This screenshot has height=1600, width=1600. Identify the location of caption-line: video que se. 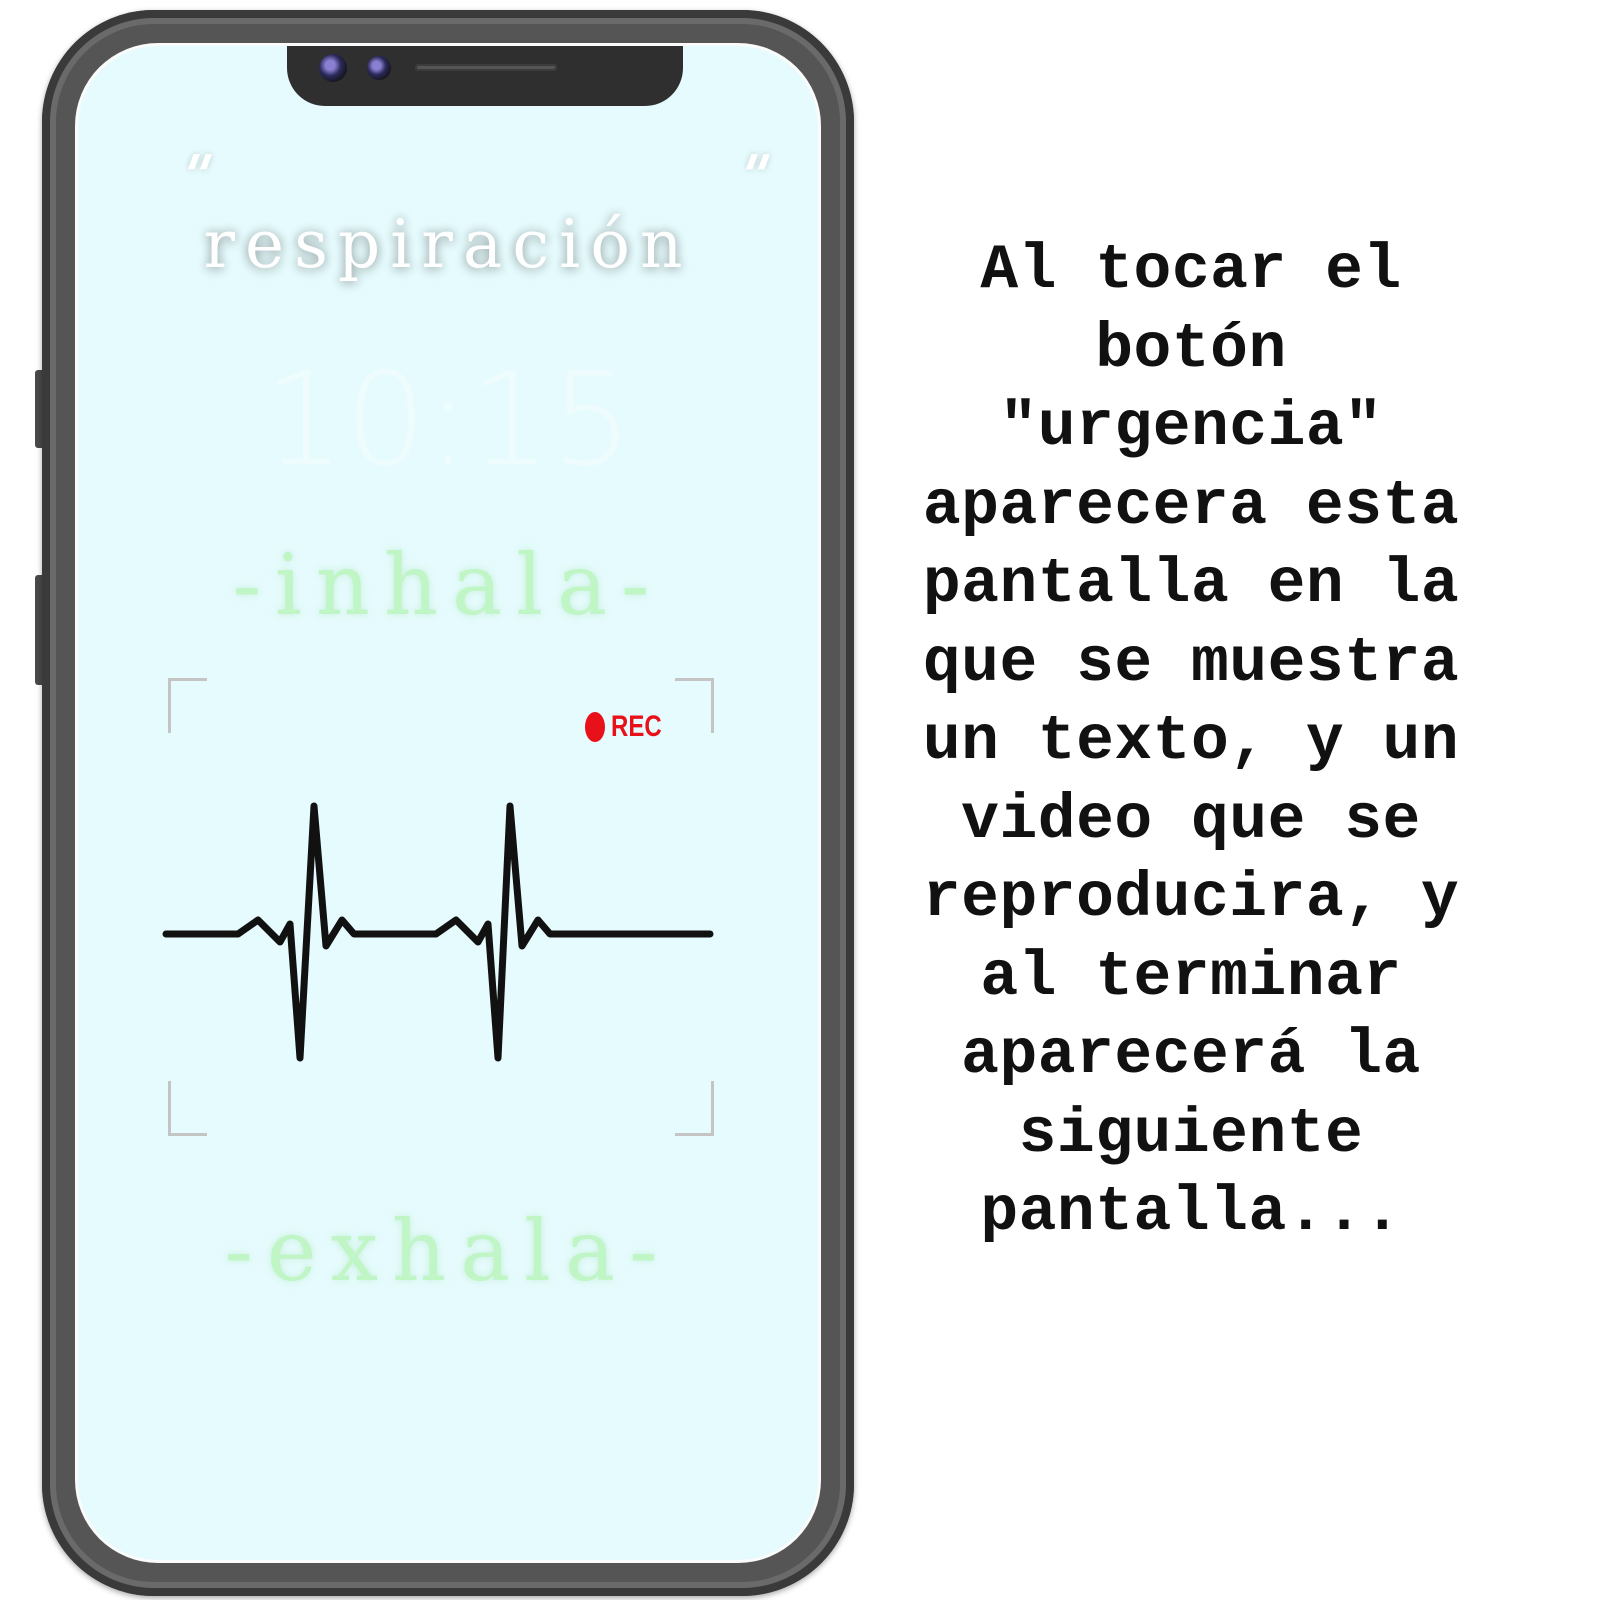
(1191, 820).